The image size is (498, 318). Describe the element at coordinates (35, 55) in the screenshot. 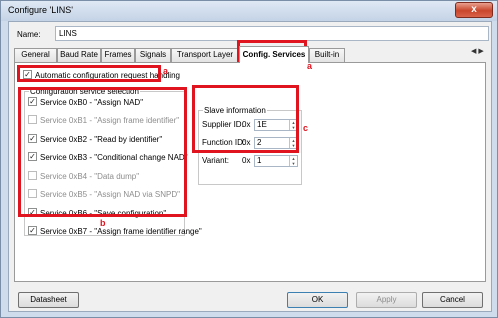

I see `tab-general: General` at that location.